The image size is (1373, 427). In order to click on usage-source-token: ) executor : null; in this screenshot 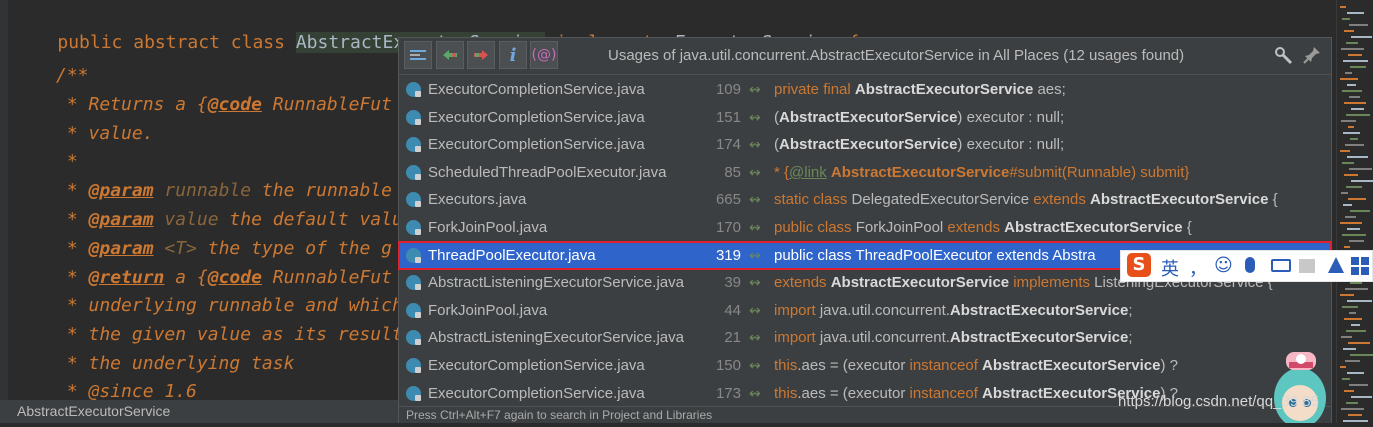, I will do `click(1011, 145)`.